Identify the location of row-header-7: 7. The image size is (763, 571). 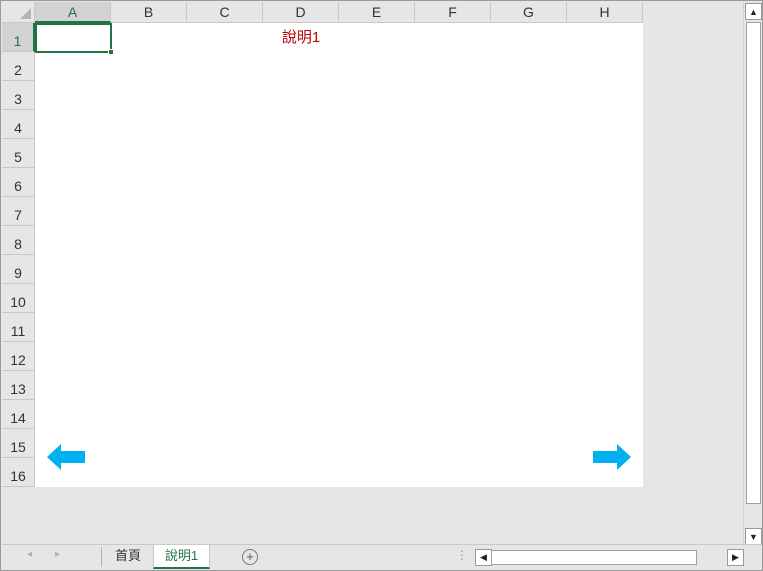
(18, 211).